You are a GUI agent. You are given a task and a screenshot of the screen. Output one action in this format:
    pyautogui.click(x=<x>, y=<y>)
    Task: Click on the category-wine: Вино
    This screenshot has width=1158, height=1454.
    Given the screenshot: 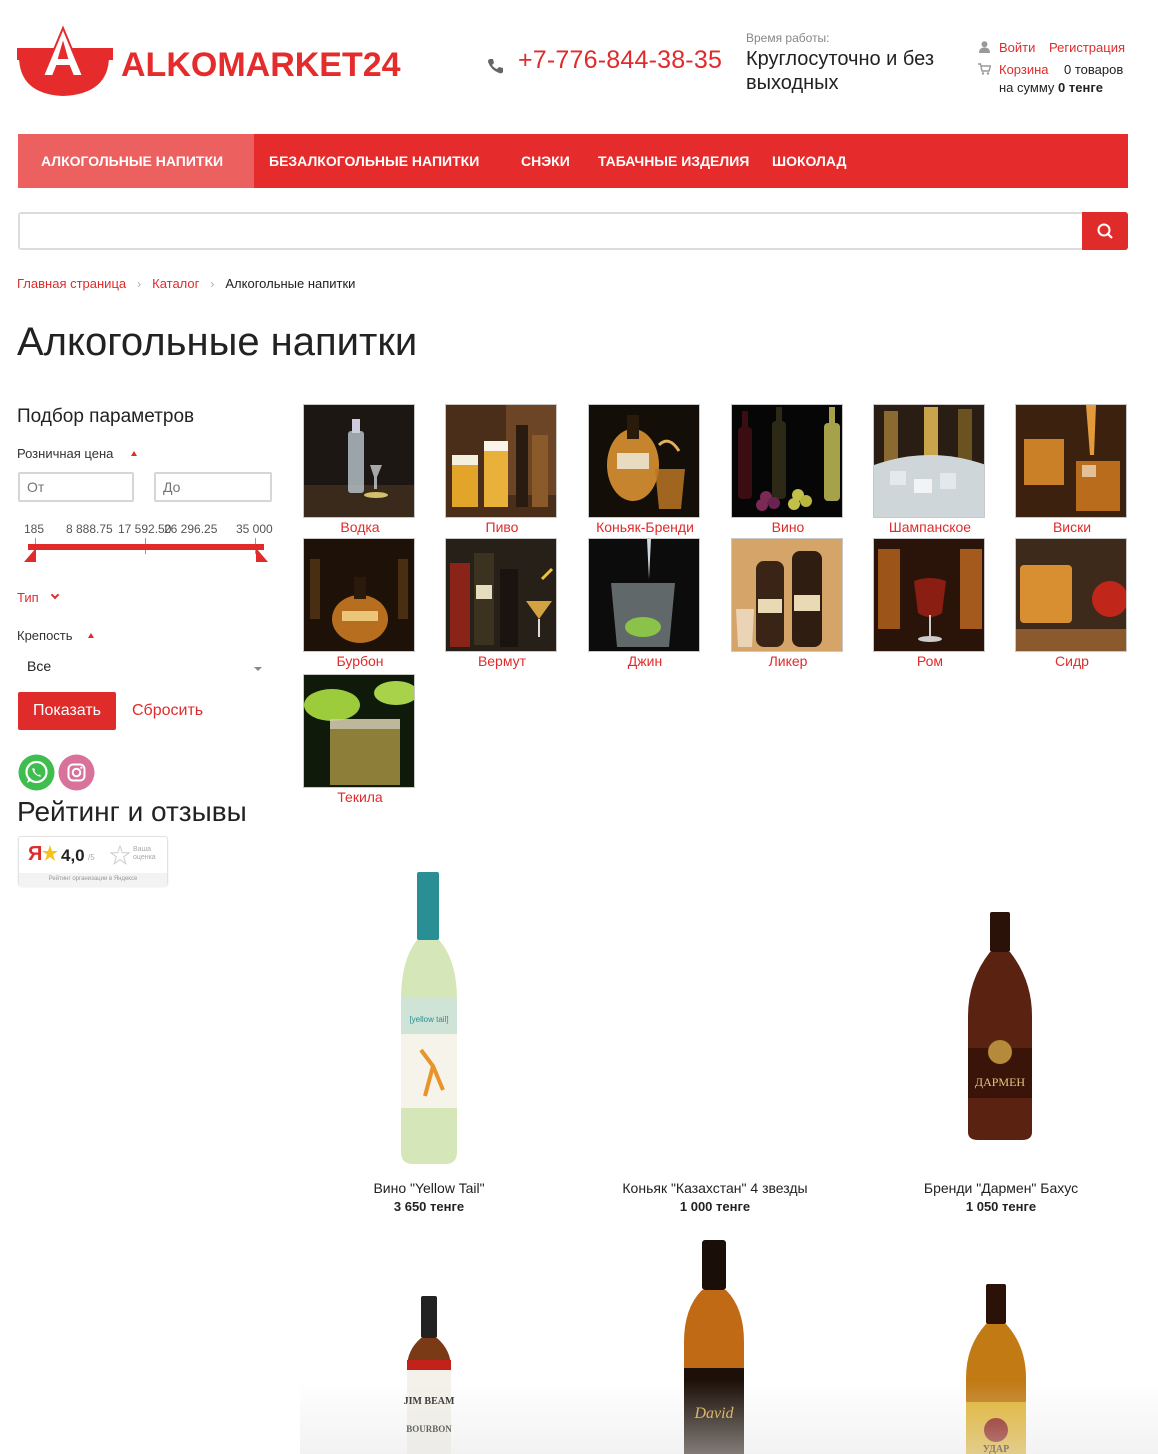 What is the action you would take?
    pyautogui.click(x=788, y=470)
    